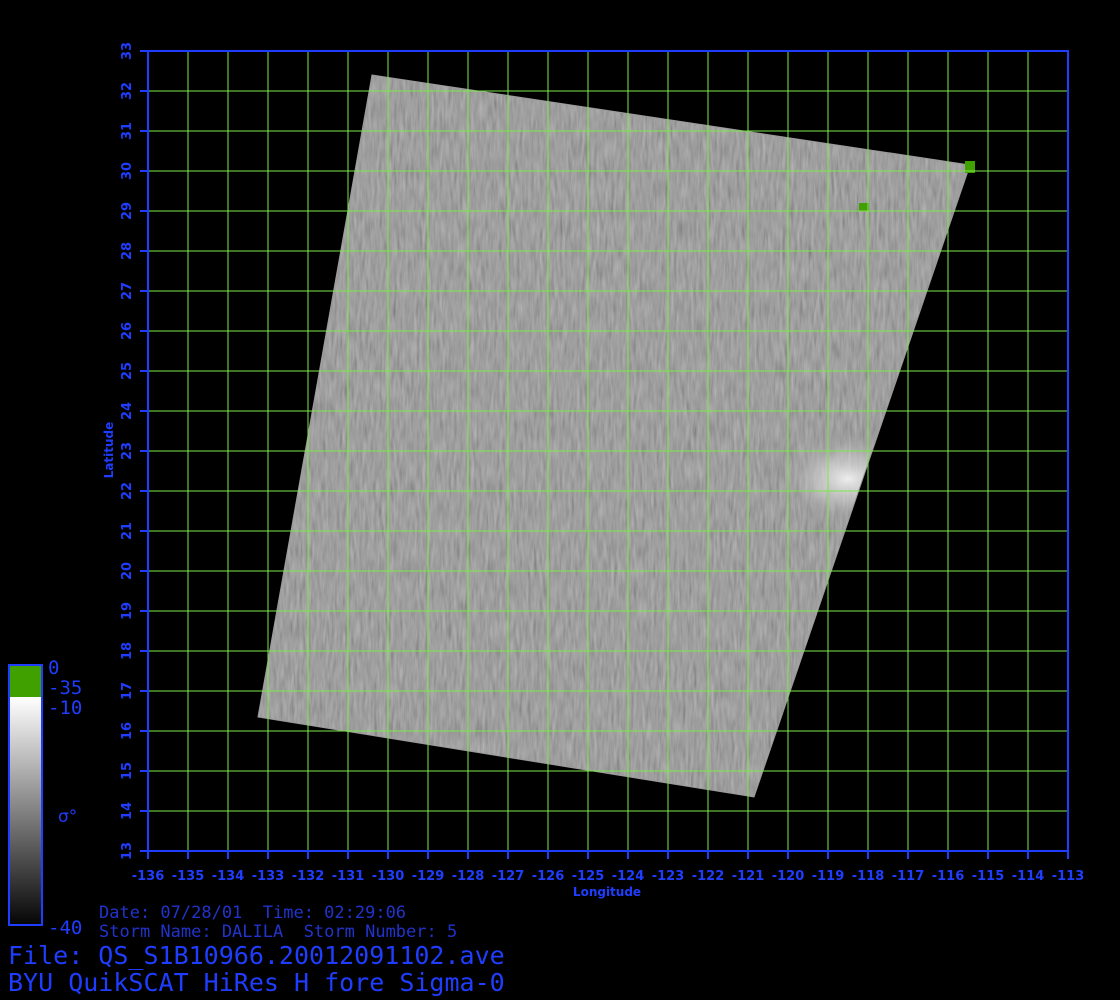  Describe the element at coordinates (127, 531) in the screenshot. I see `latitude-tick-label: 21` at that location.